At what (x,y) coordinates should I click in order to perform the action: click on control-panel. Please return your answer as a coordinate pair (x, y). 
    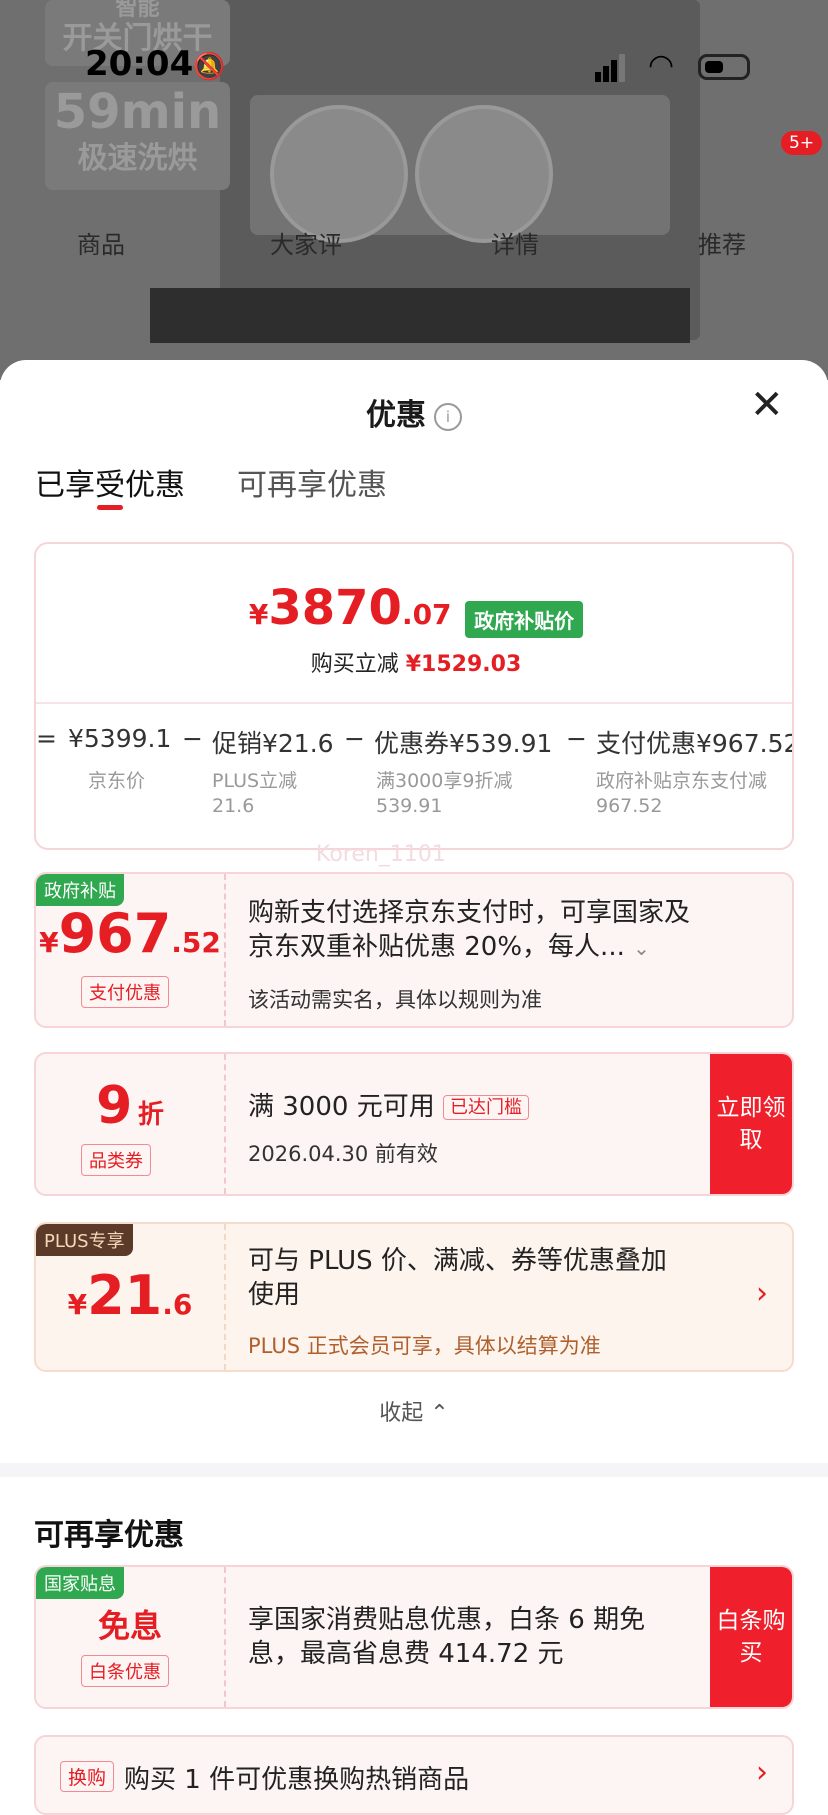
    Looking at the image, I should click on (420, 315).